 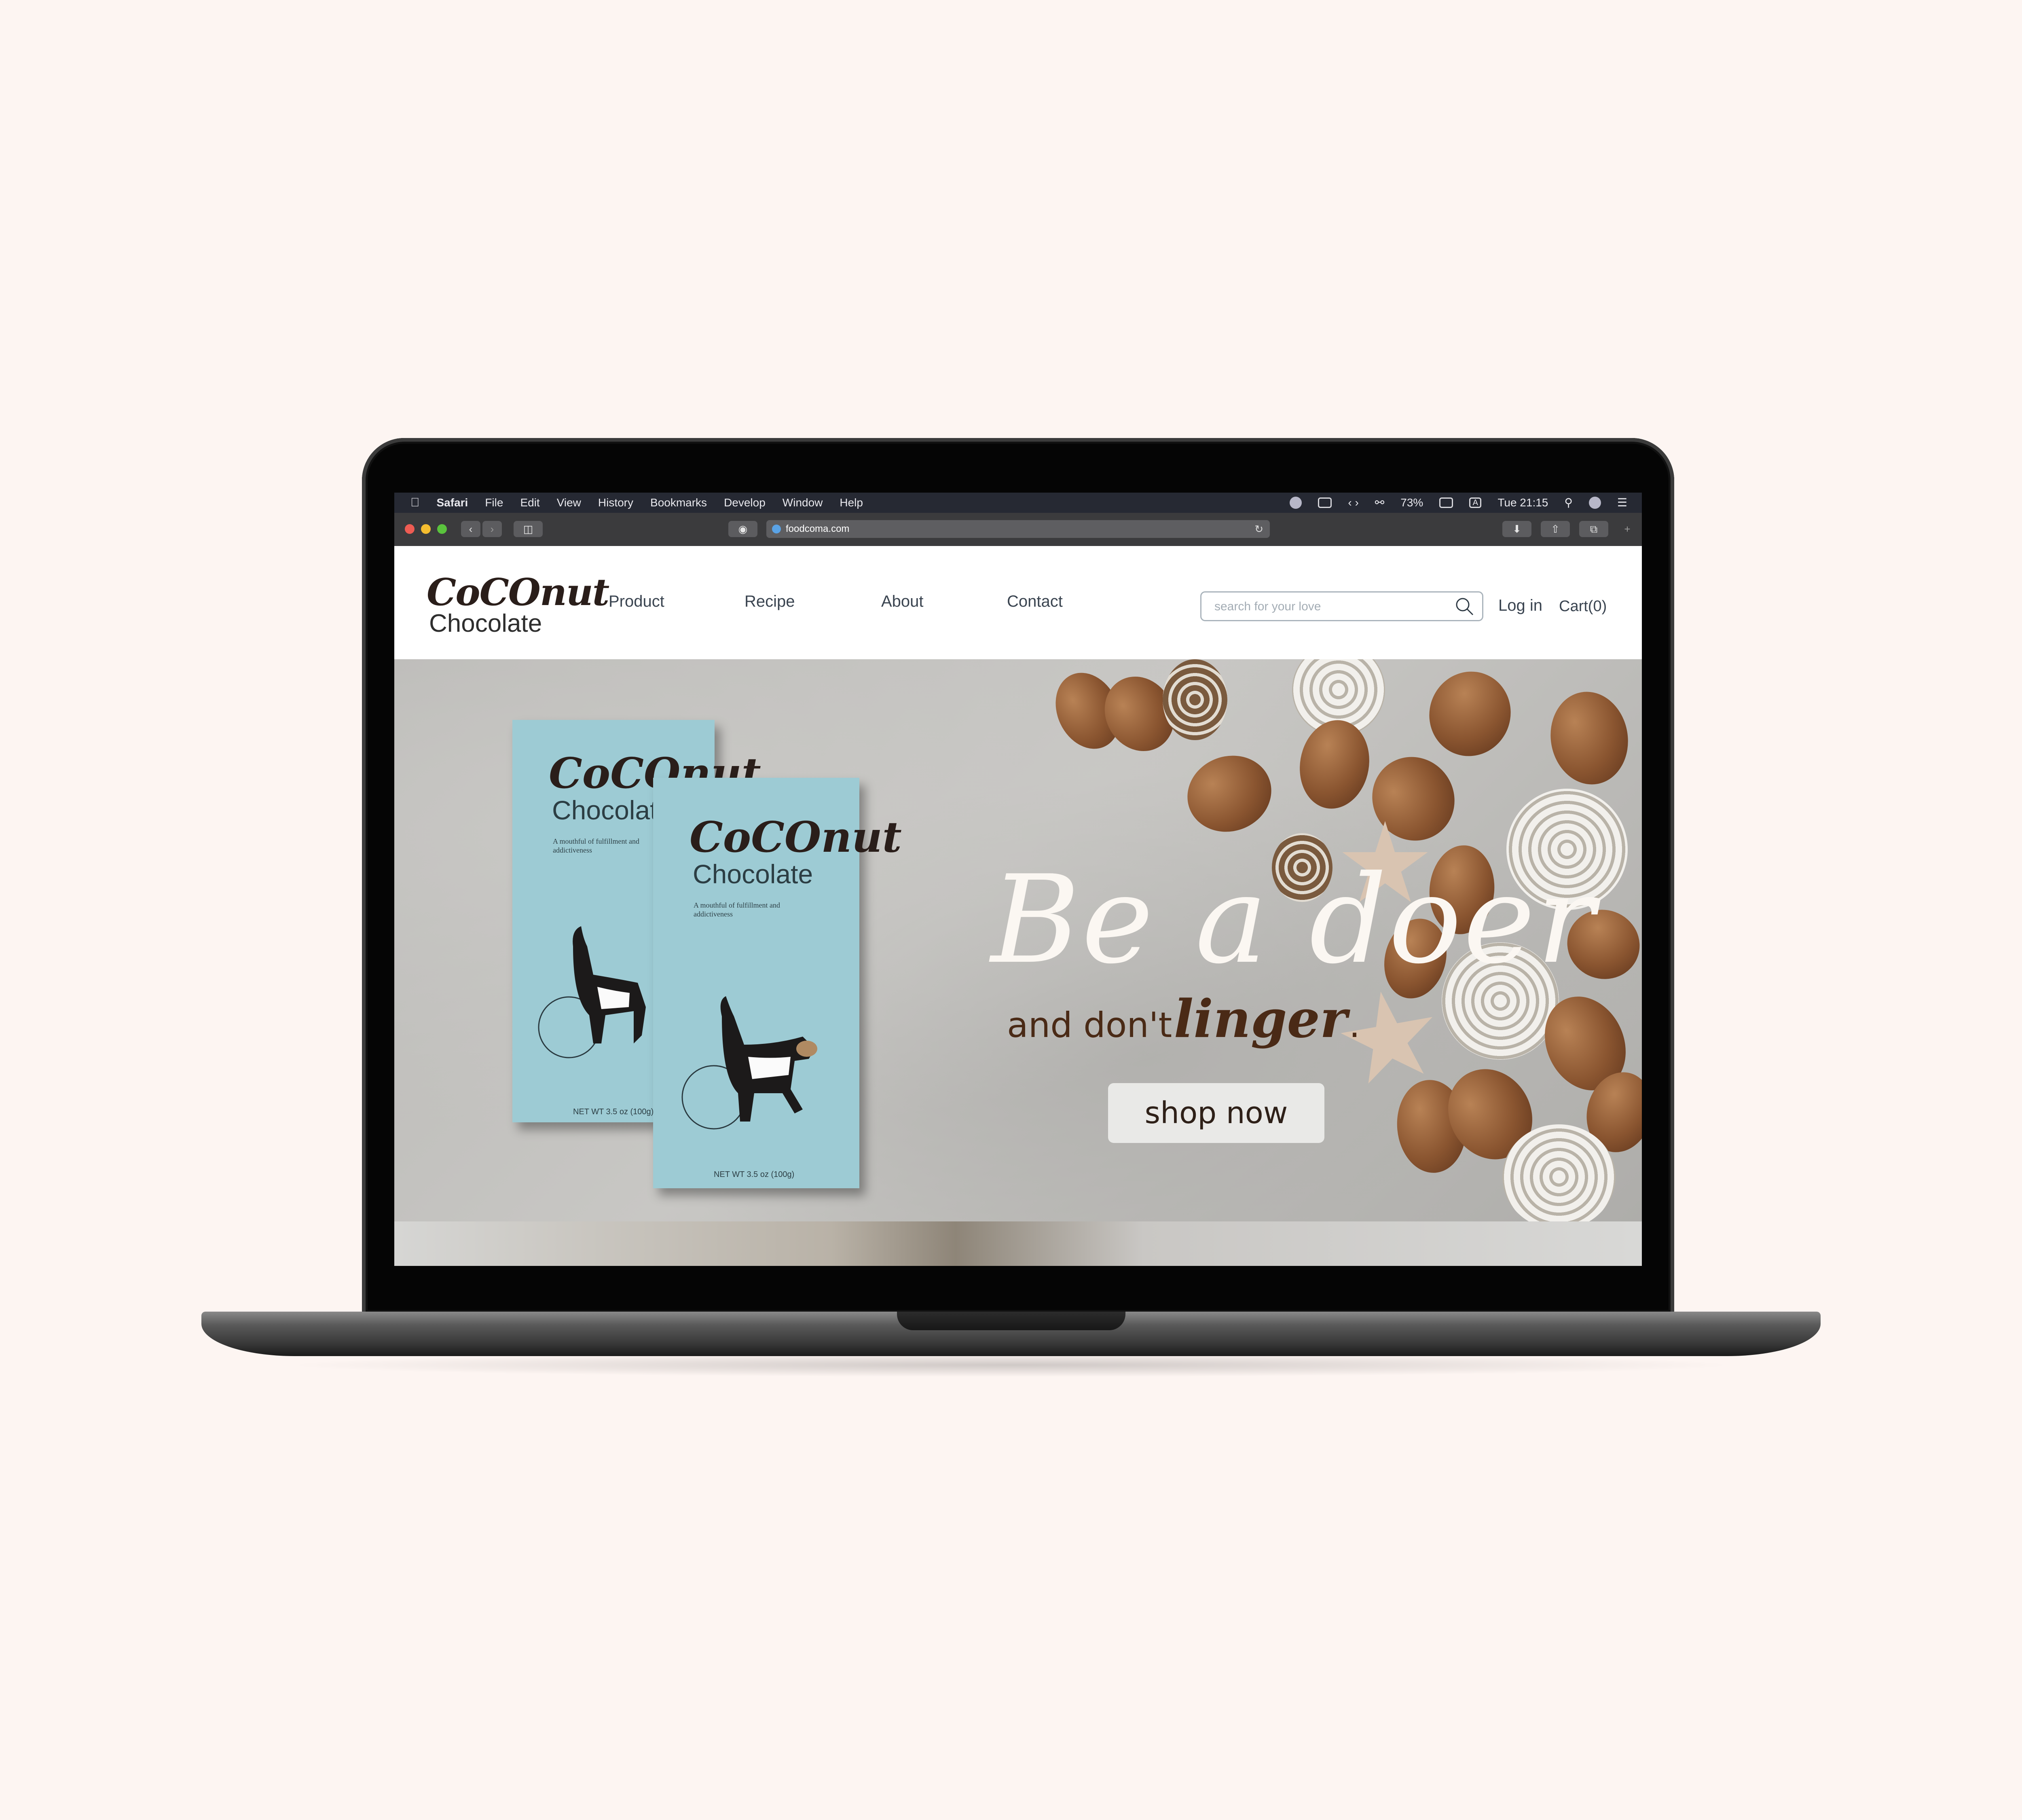 I want to click on share-icon: ⇧, so click(x=1555, y=529).